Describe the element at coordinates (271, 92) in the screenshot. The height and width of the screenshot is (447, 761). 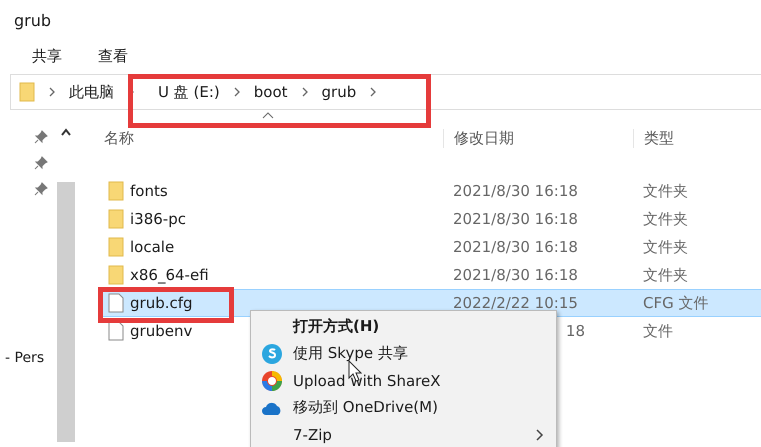
I see `path-segment: boot` at that location.